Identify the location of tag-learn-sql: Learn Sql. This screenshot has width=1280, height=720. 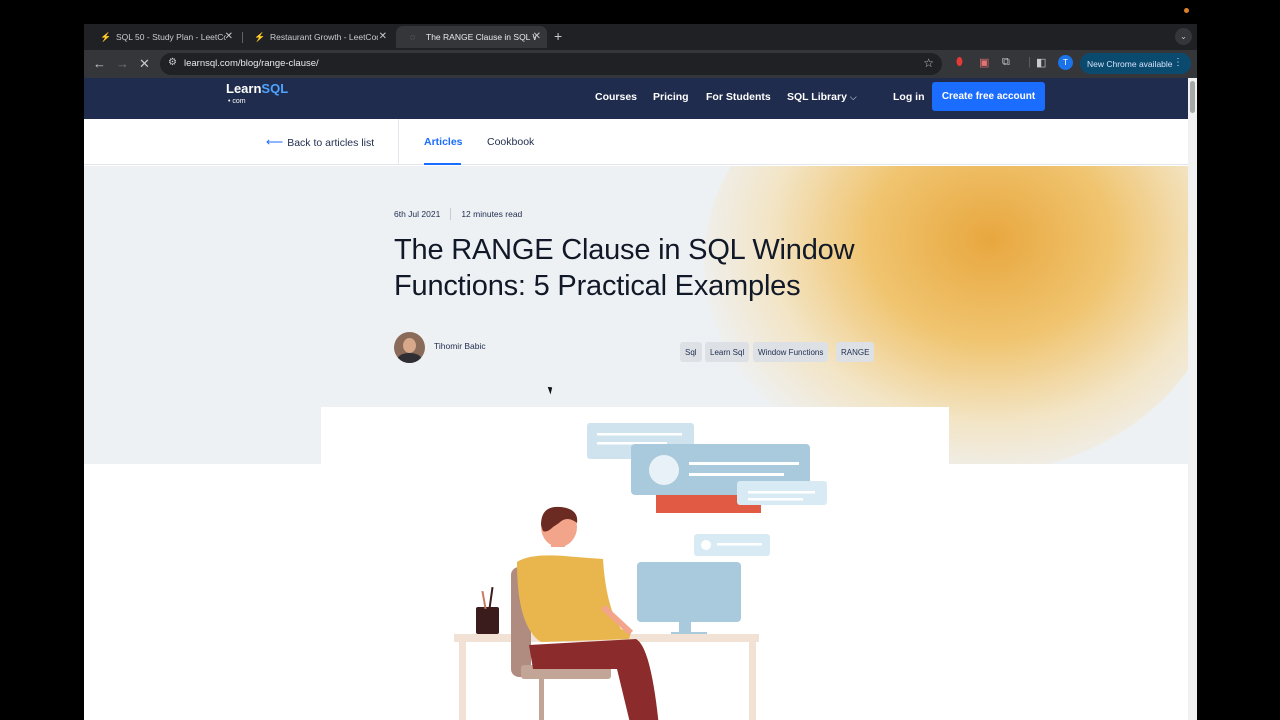
(727, 352).